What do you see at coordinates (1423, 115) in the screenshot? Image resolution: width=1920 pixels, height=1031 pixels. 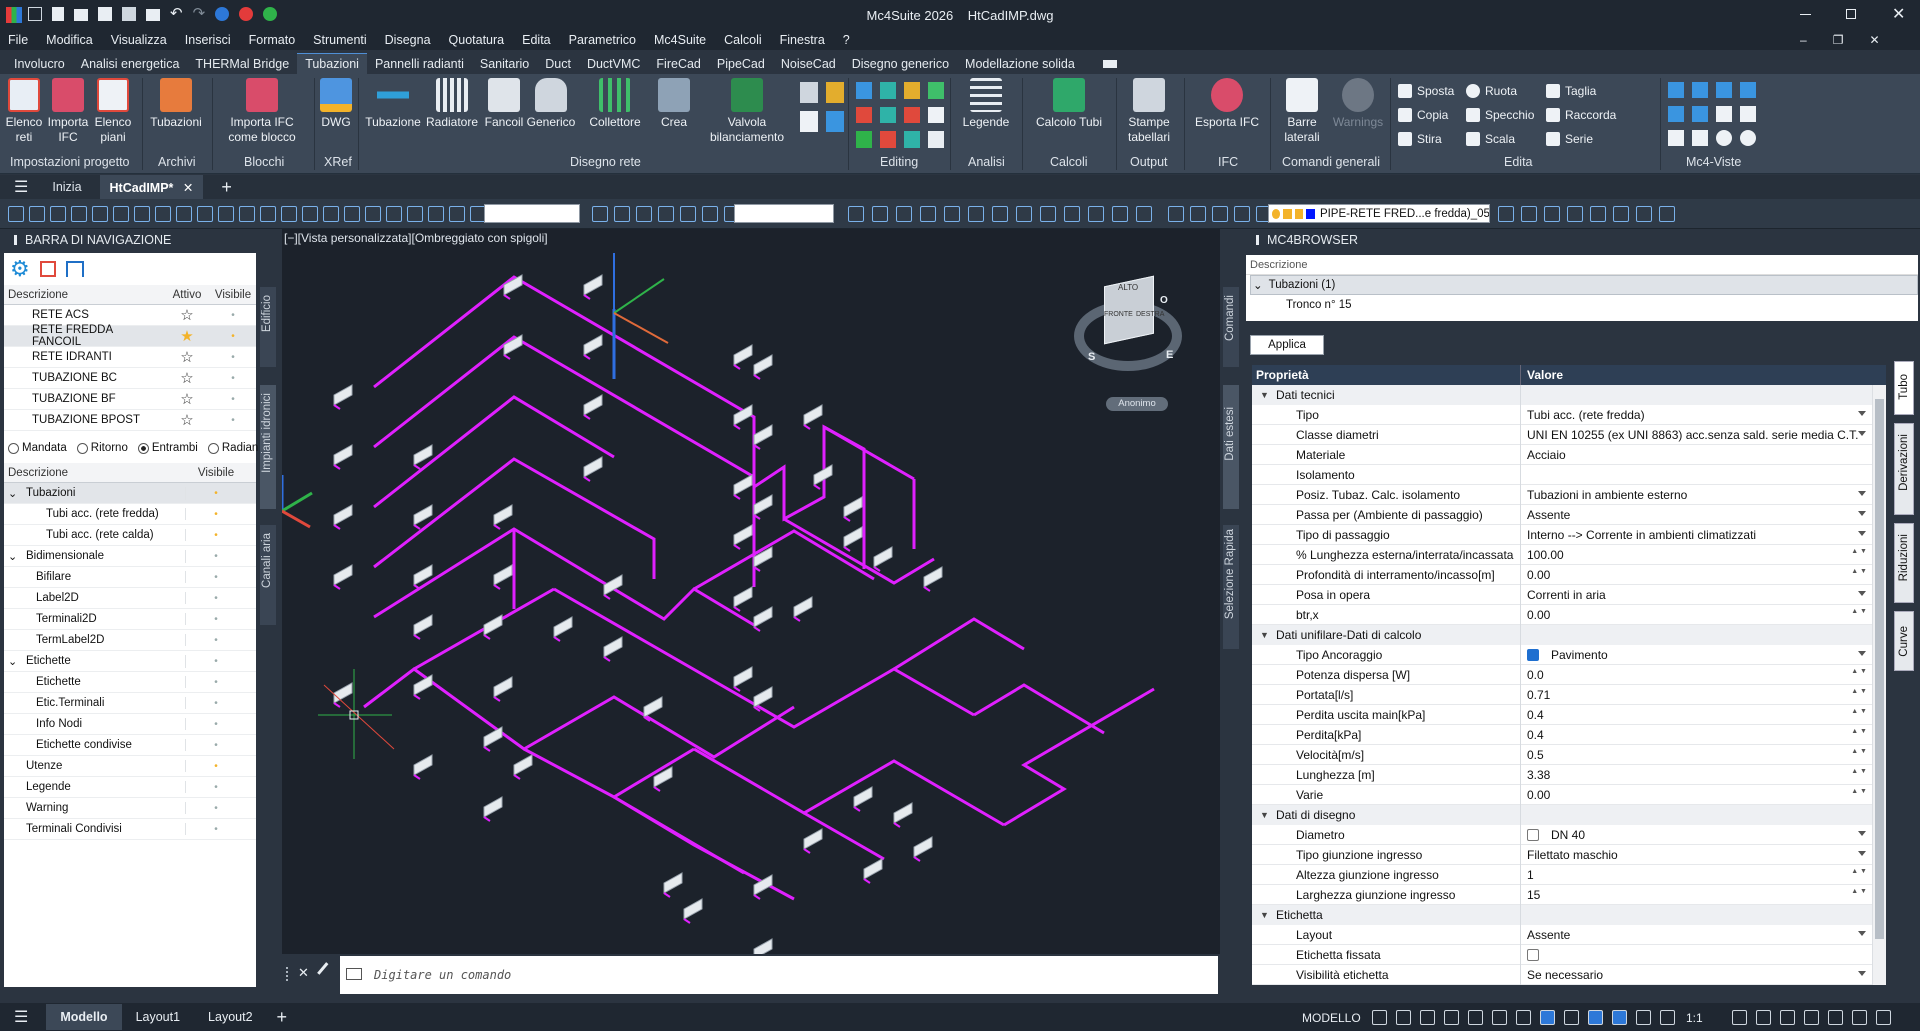 I see `copia-button: Copia` at bounding box center [1423, 115].